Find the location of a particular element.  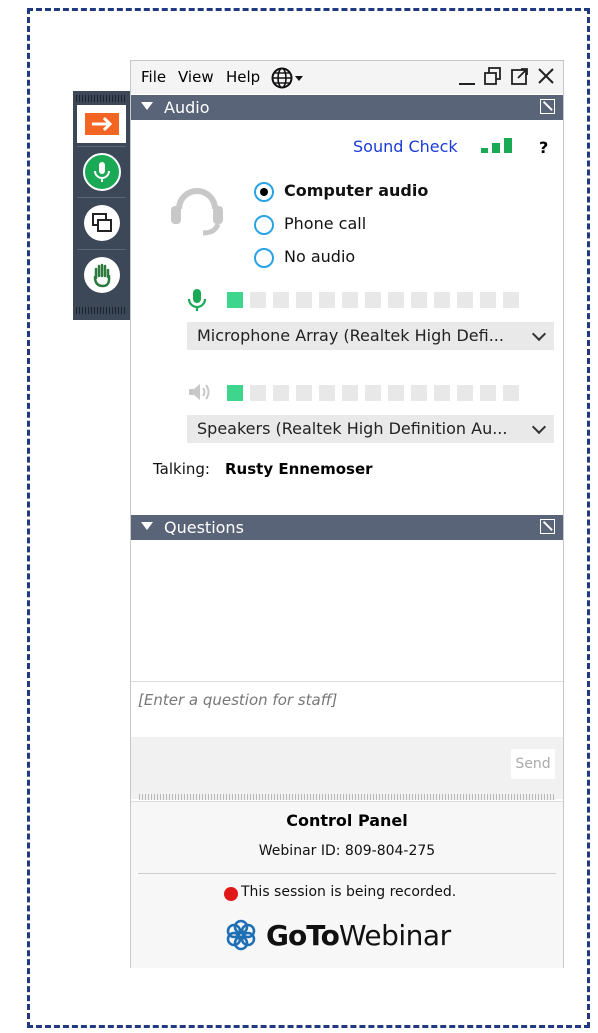

gotowebinar-flower-icon is located at coordinates (241, 935).